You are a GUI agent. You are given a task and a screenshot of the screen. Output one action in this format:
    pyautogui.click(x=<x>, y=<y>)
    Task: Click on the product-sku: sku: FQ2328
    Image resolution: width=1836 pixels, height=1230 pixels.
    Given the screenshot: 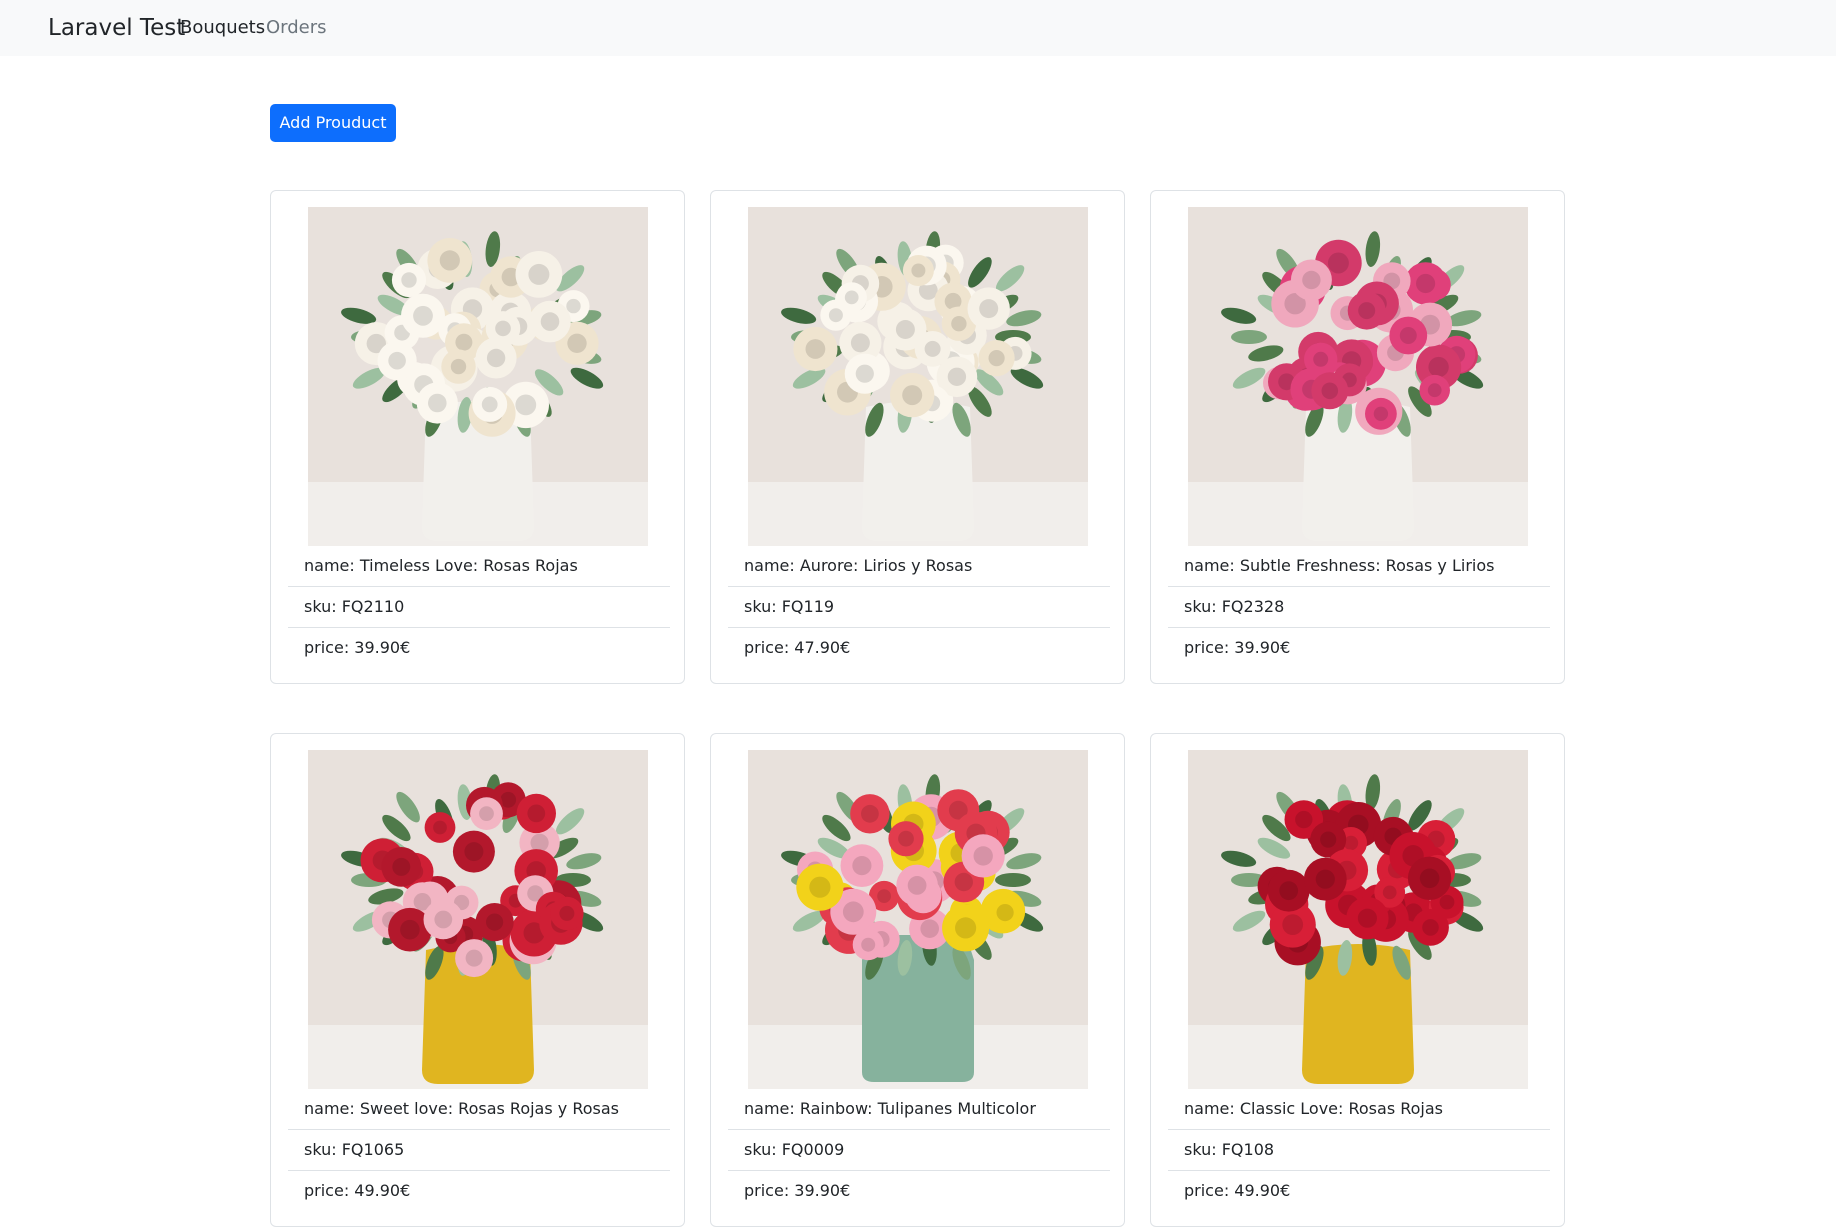 What is the action you would take?
    pyautogui.click(x=1359, y=607)
    